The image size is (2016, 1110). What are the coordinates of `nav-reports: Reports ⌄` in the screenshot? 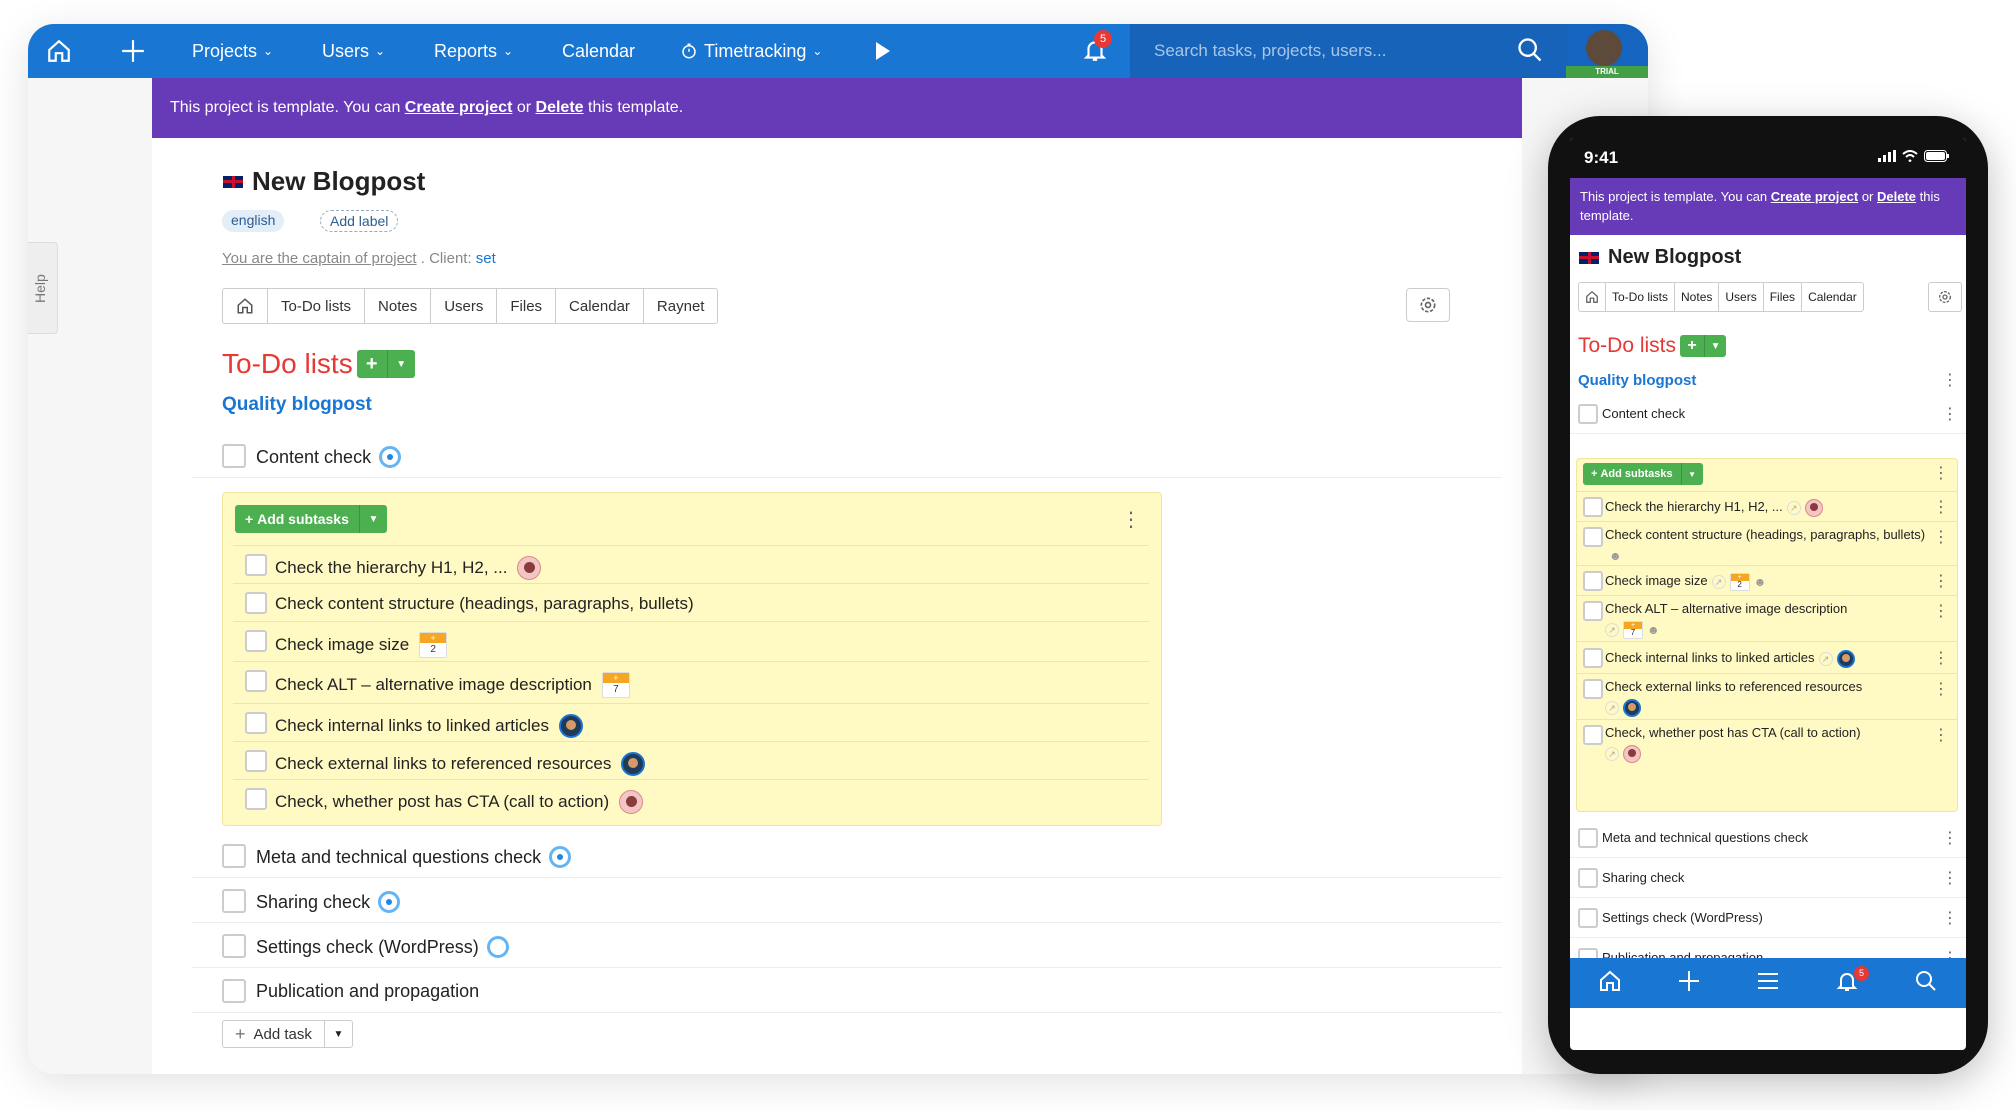 It's located at (473, 51).